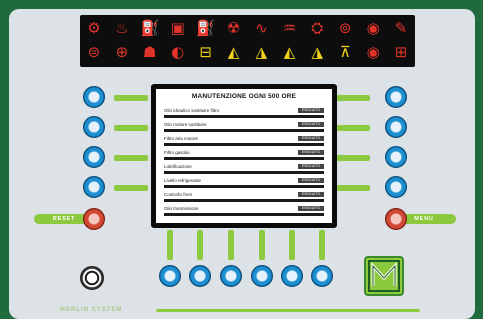  What do you see at coordinates (244, 182) in the screenshot?
I see `menu-row: Livello refrigerante ESEGUITO` at bounding box center [244, 182].